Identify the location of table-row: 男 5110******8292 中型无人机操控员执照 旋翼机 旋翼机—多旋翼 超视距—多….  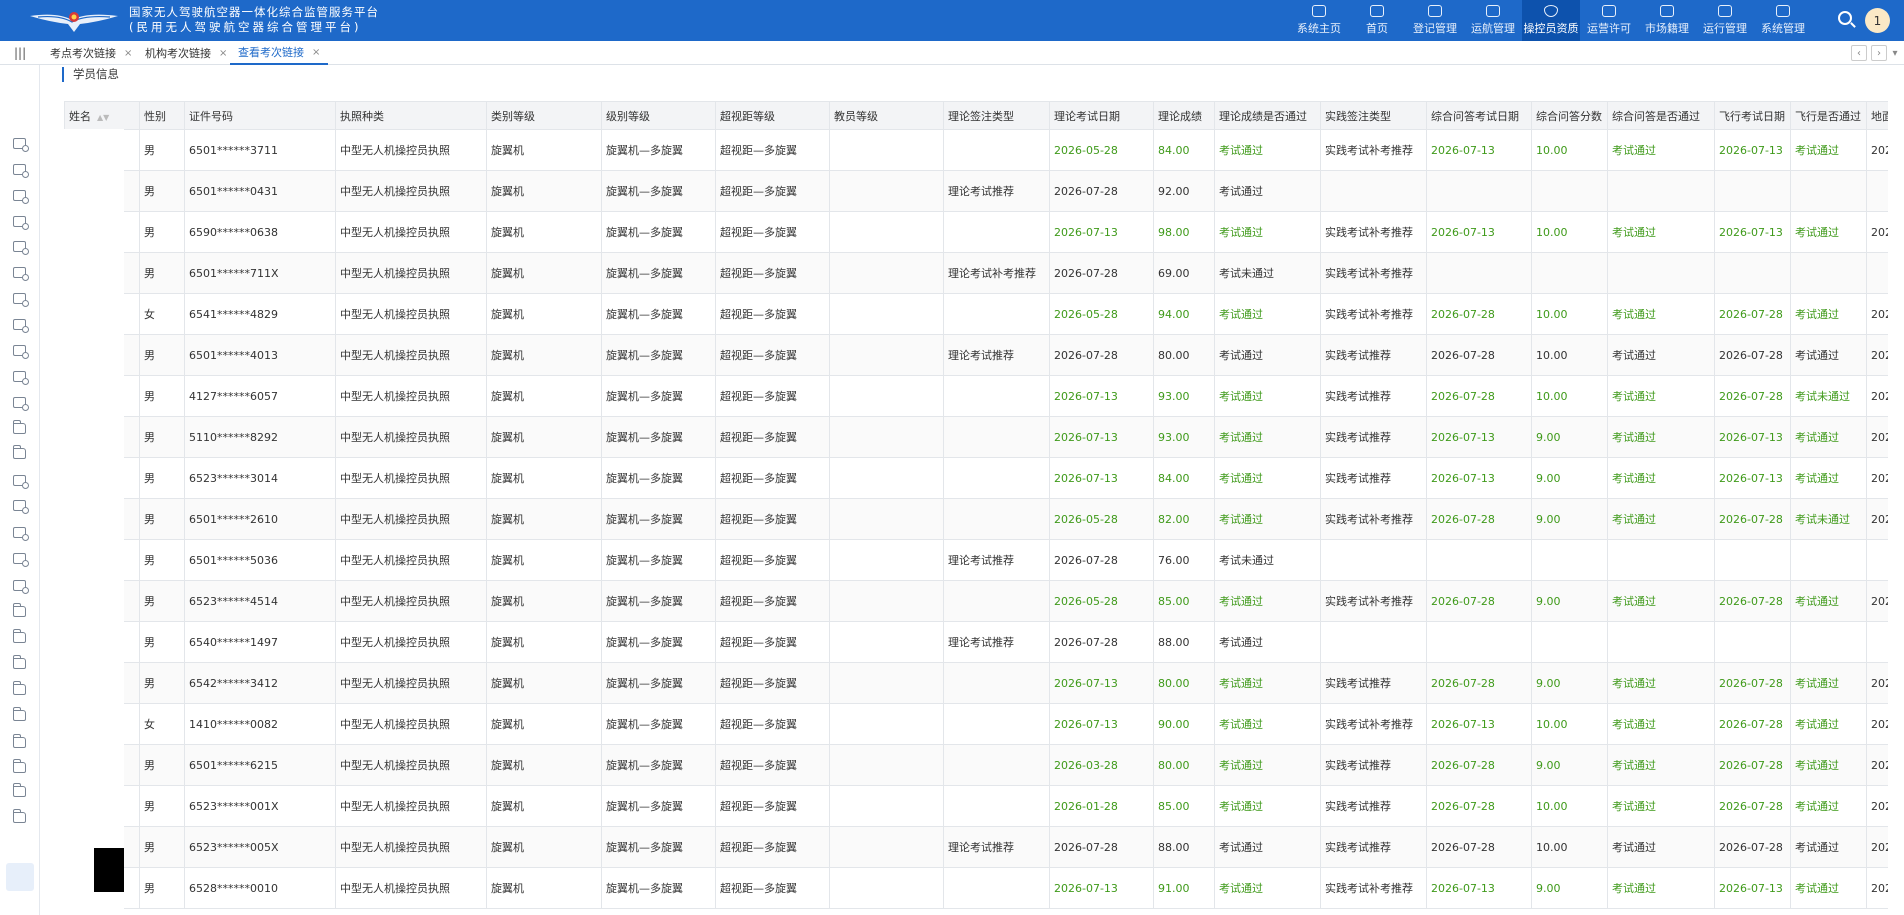
(976, 437).